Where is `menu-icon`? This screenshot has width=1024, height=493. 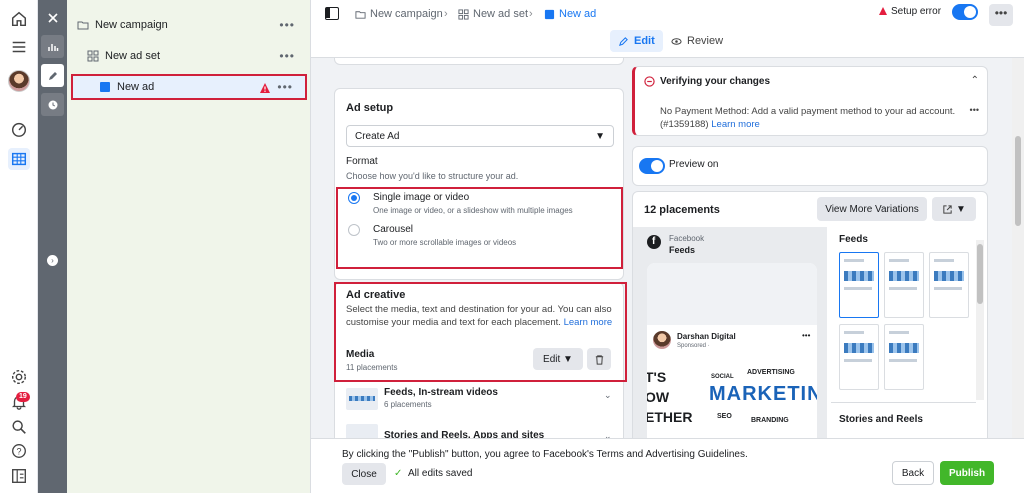 menu-icon is located at coordinates (19, 47).